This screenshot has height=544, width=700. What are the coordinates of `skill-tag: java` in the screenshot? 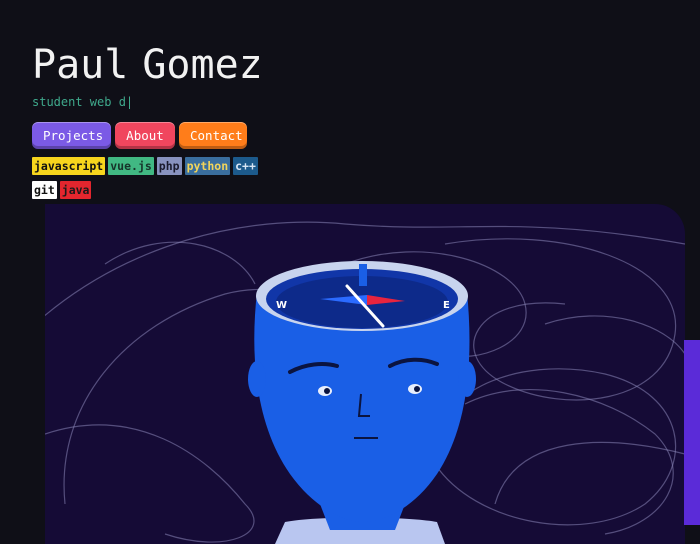 It's located at (76, 190).